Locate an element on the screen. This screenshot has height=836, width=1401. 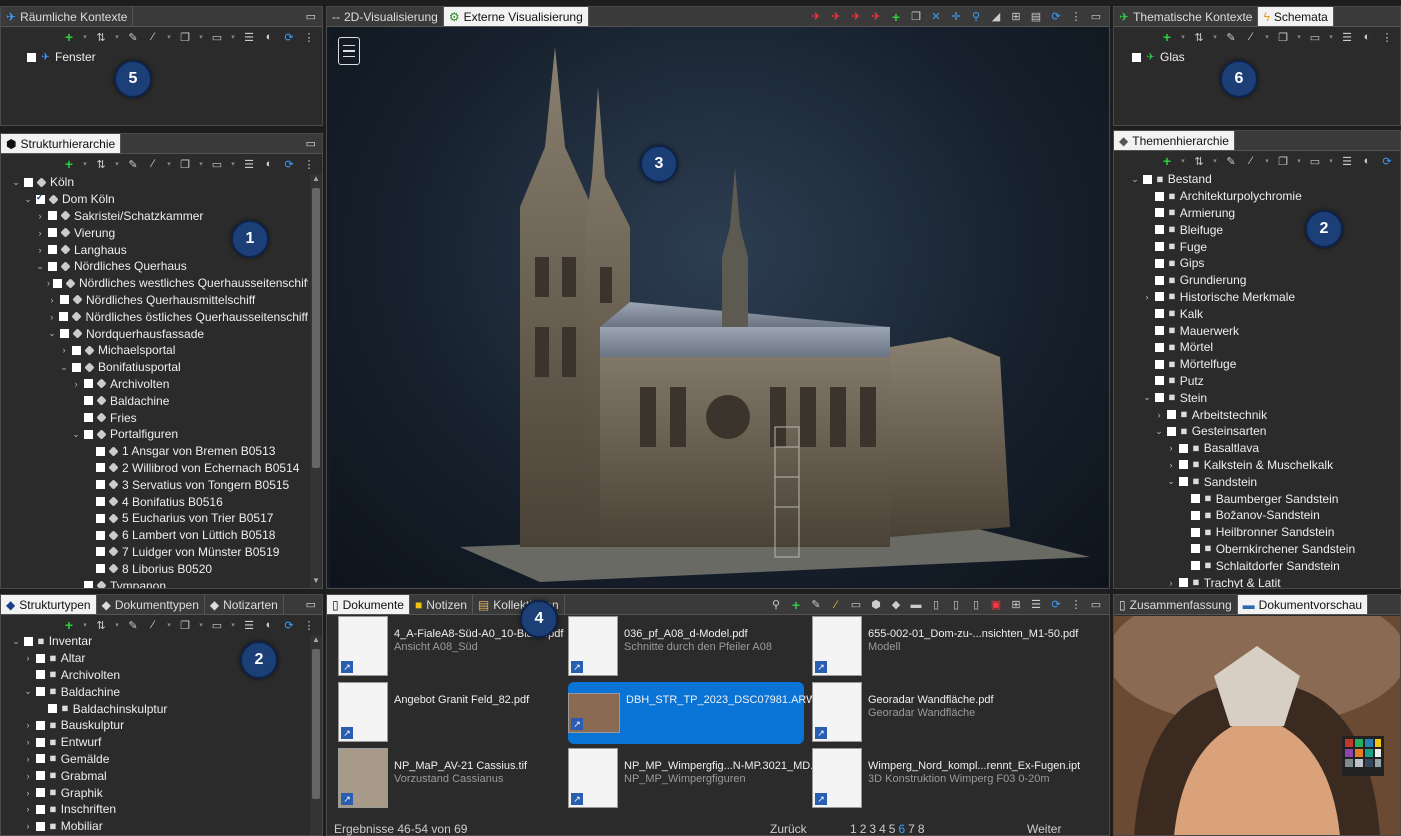
tab-zusammenfassung: ▯ Zusammenfassung is located at coordinates (1176, 604).